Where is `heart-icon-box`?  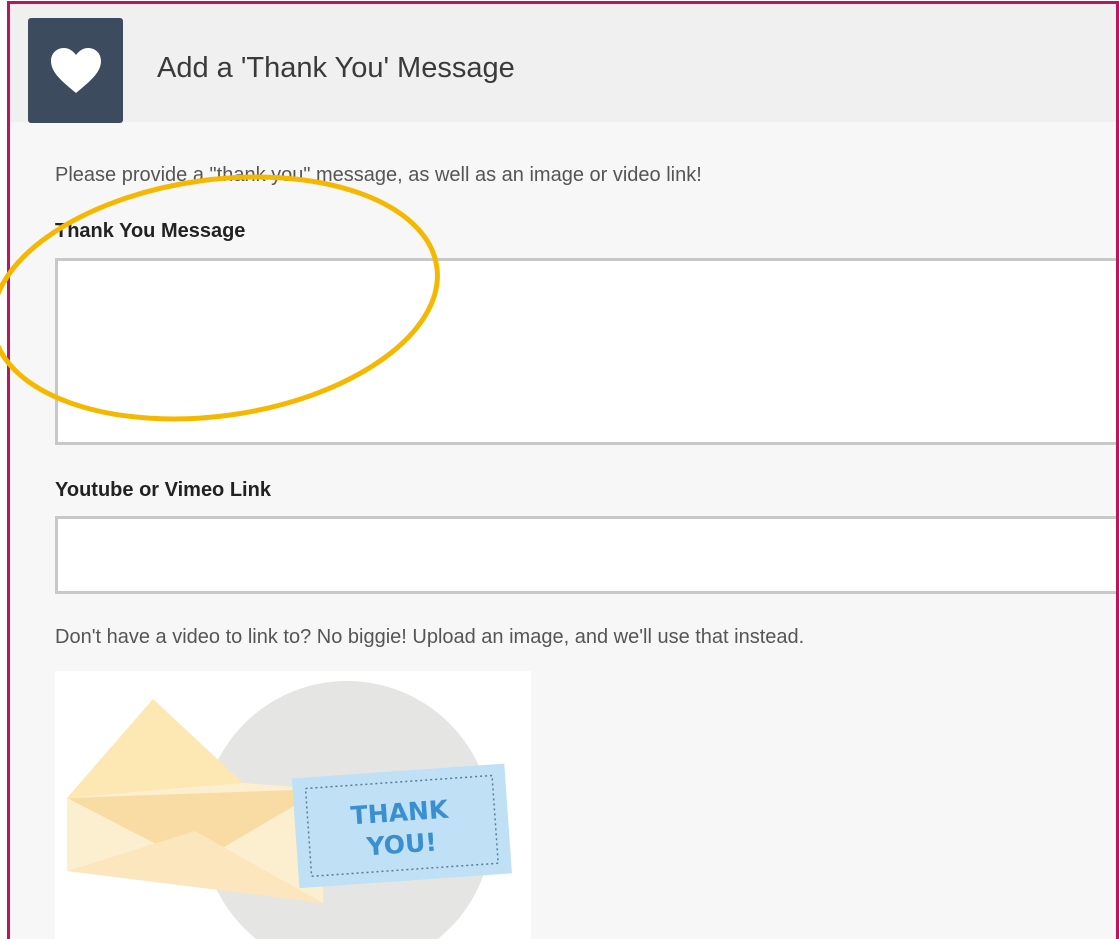
heart-icon-box is located at coordinates (75, 70).